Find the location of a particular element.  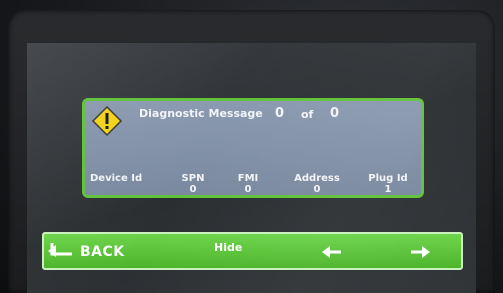

fmi-value: 0 is located at coordinates (248, 189).